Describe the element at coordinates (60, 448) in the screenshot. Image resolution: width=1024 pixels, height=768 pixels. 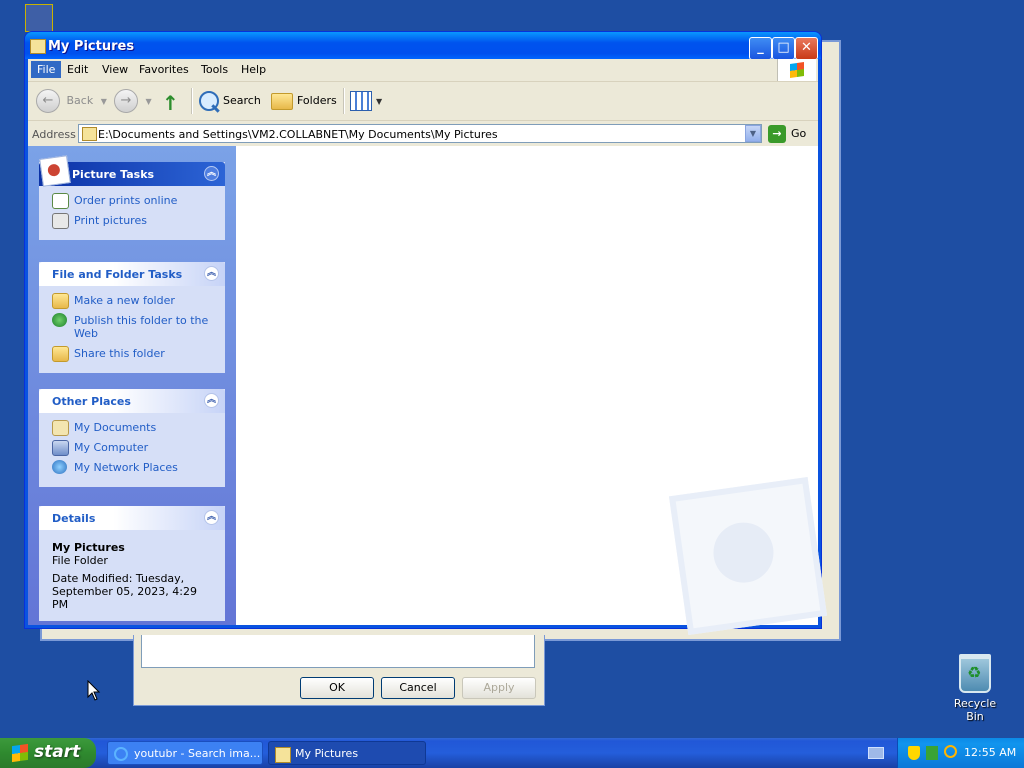
I see `my-computer-icon` at that location.